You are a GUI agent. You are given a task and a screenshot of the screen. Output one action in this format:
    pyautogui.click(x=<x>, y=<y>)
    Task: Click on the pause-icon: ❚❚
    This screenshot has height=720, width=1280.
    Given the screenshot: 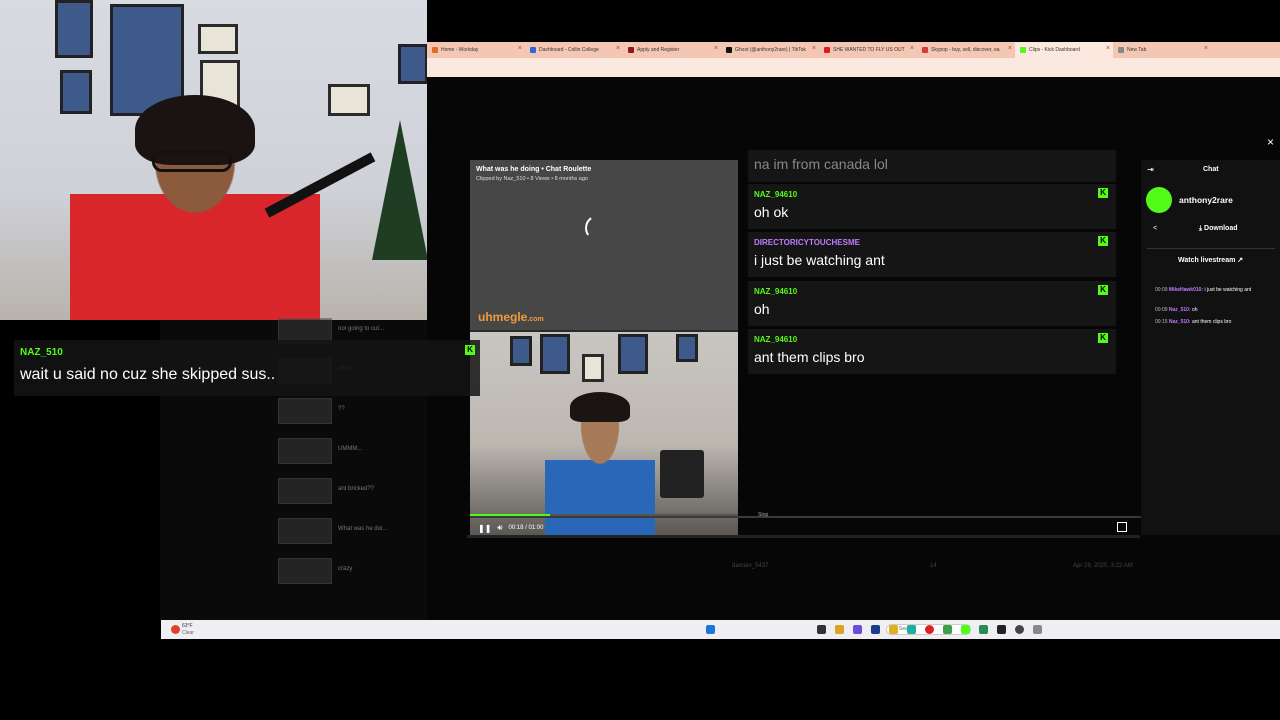 What is the action you would take?
    pyautogui.click(x=484, y=528)
    